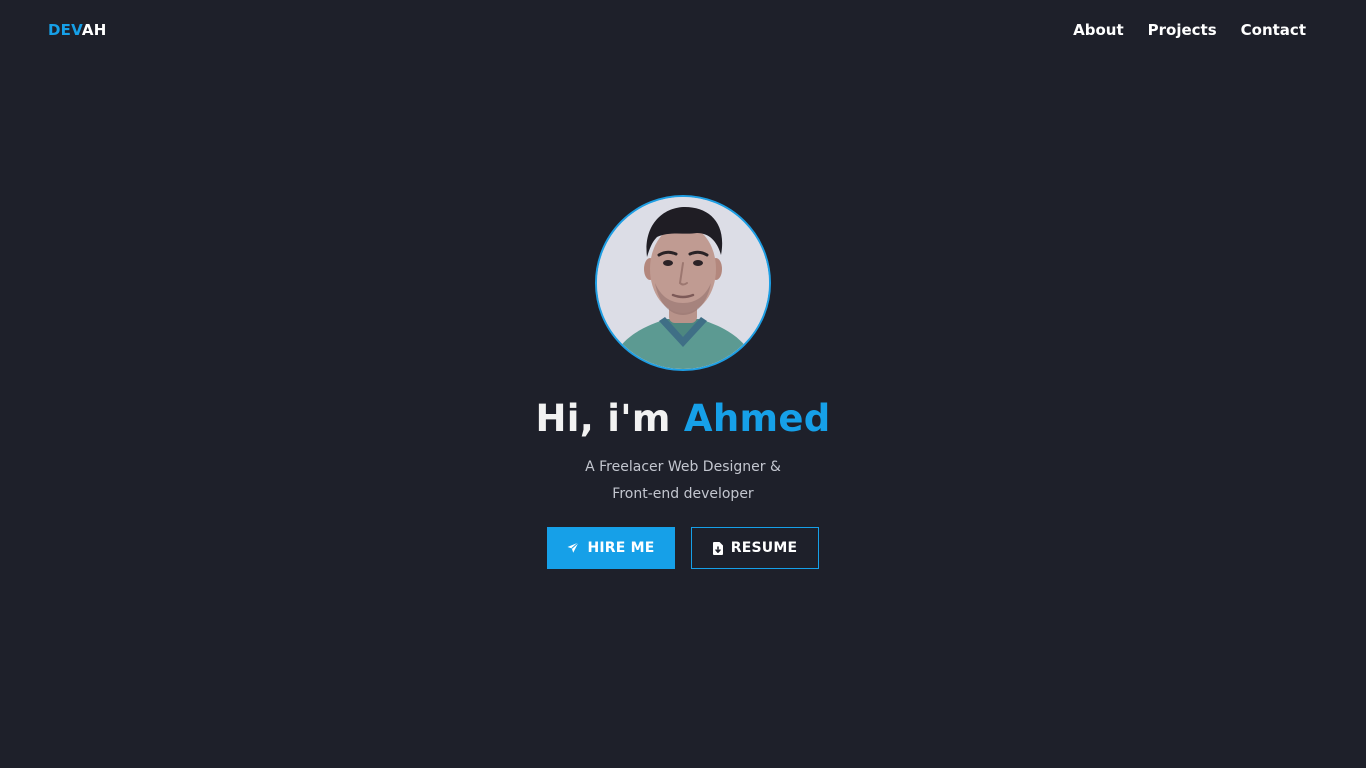  What do you see at coordinates (683, 467) in the screenshot?
I see `hero-subtitle-line-1: A Freelacer Web Designer &` at bounding box center [683, 467].